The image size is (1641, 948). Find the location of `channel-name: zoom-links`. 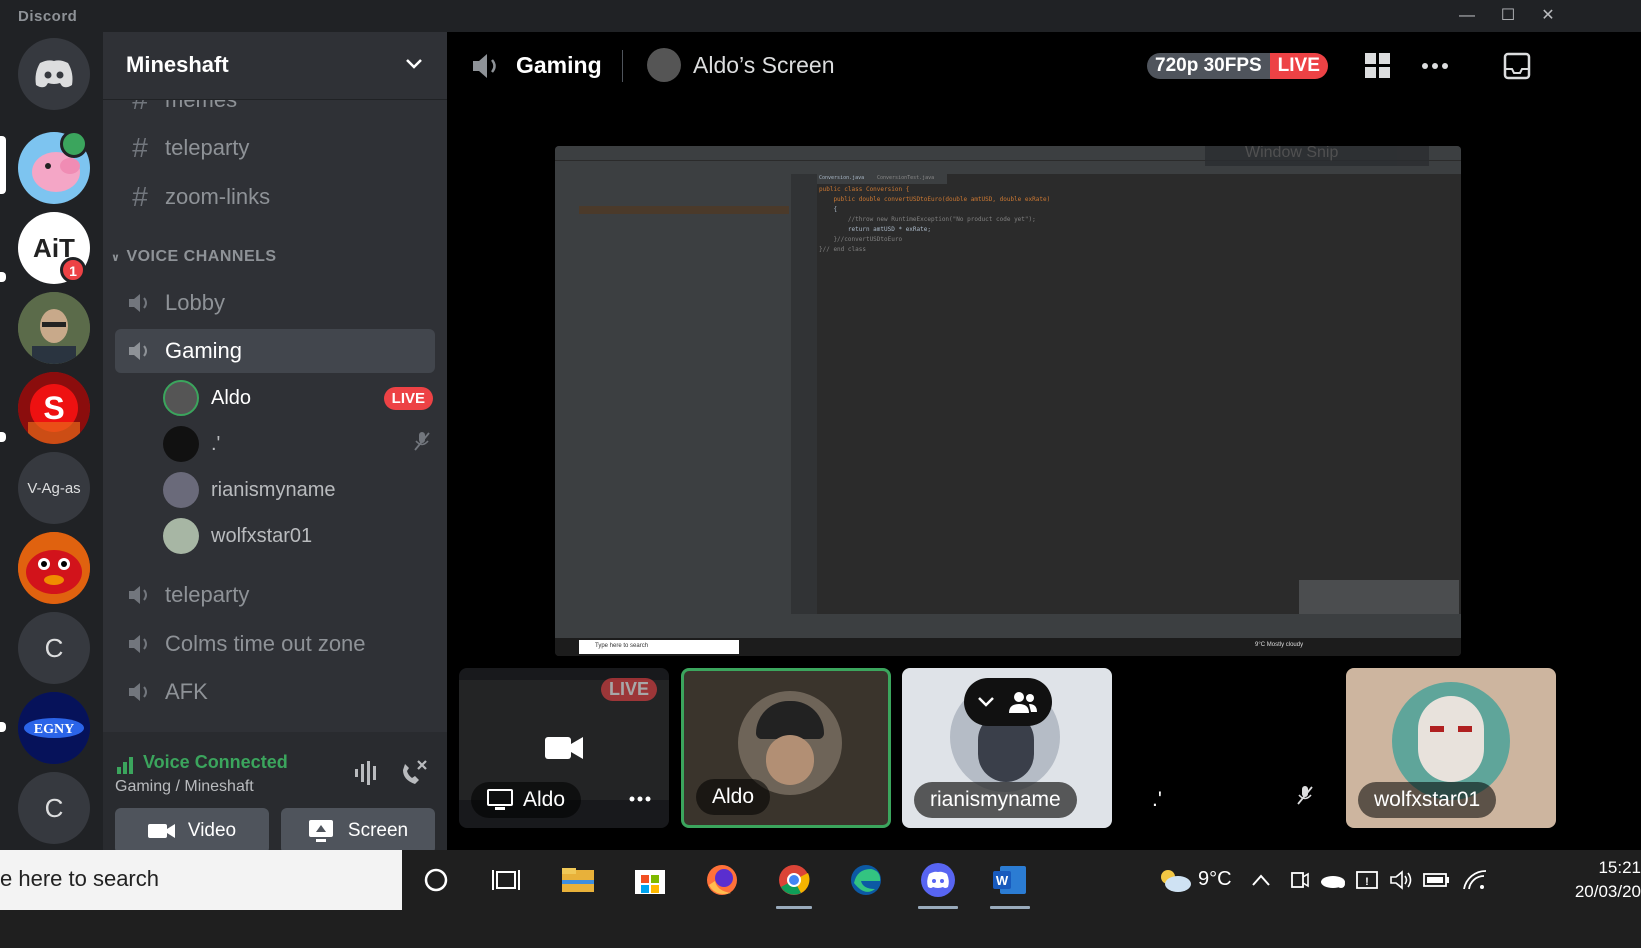

channel-name: zoom-links is located at coordinates (218, 196).